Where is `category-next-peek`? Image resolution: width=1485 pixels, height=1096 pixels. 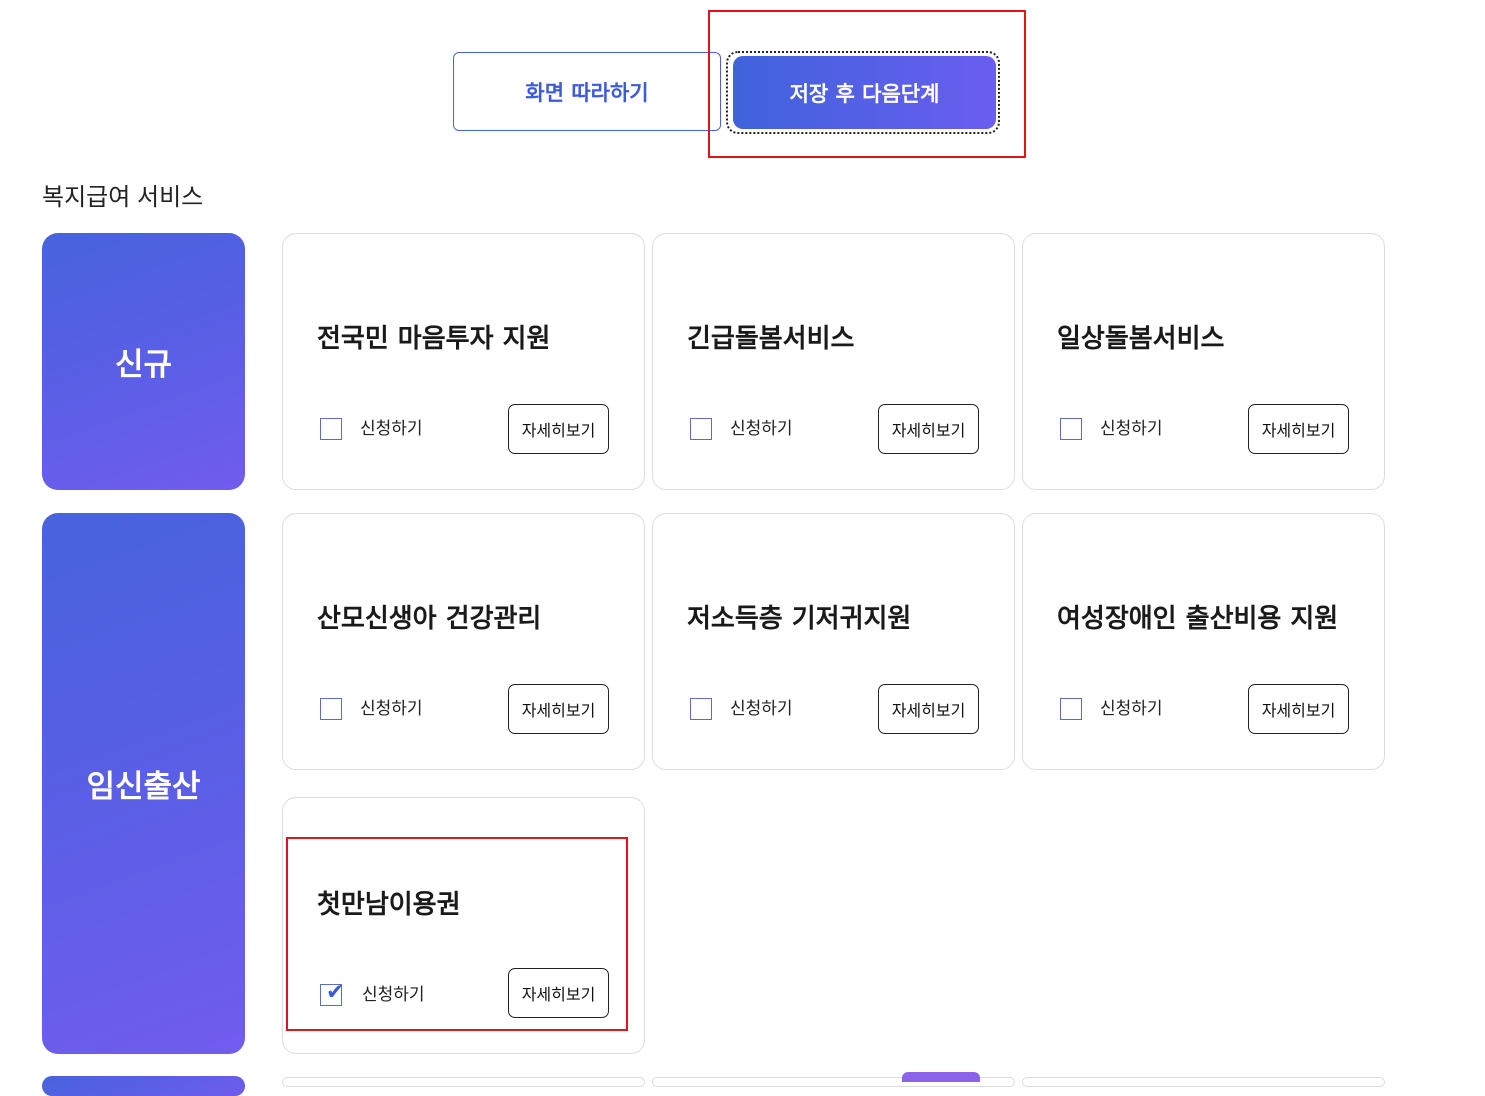 category-next-peek is located at coordinates (143, 1086).